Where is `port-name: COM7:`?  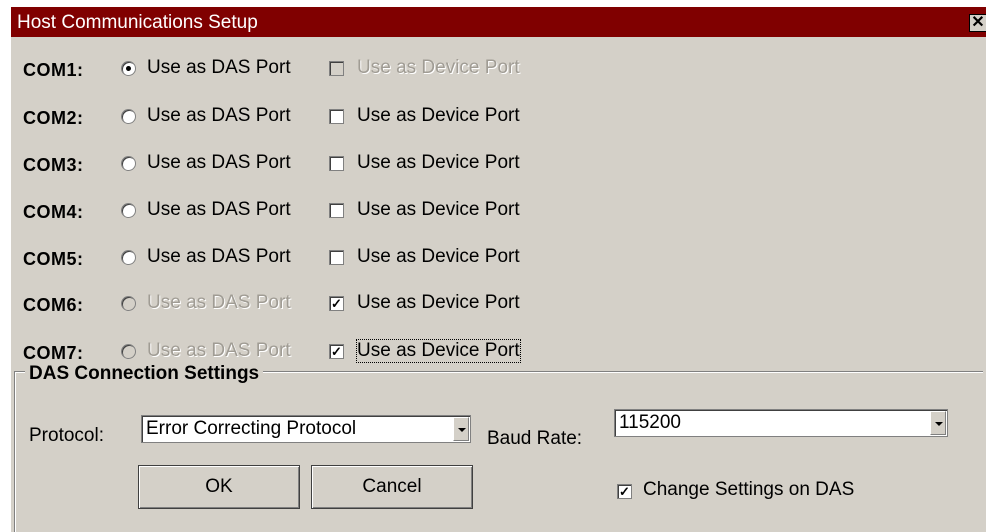 port-name: COM7: is located at coordinates (53, 353).